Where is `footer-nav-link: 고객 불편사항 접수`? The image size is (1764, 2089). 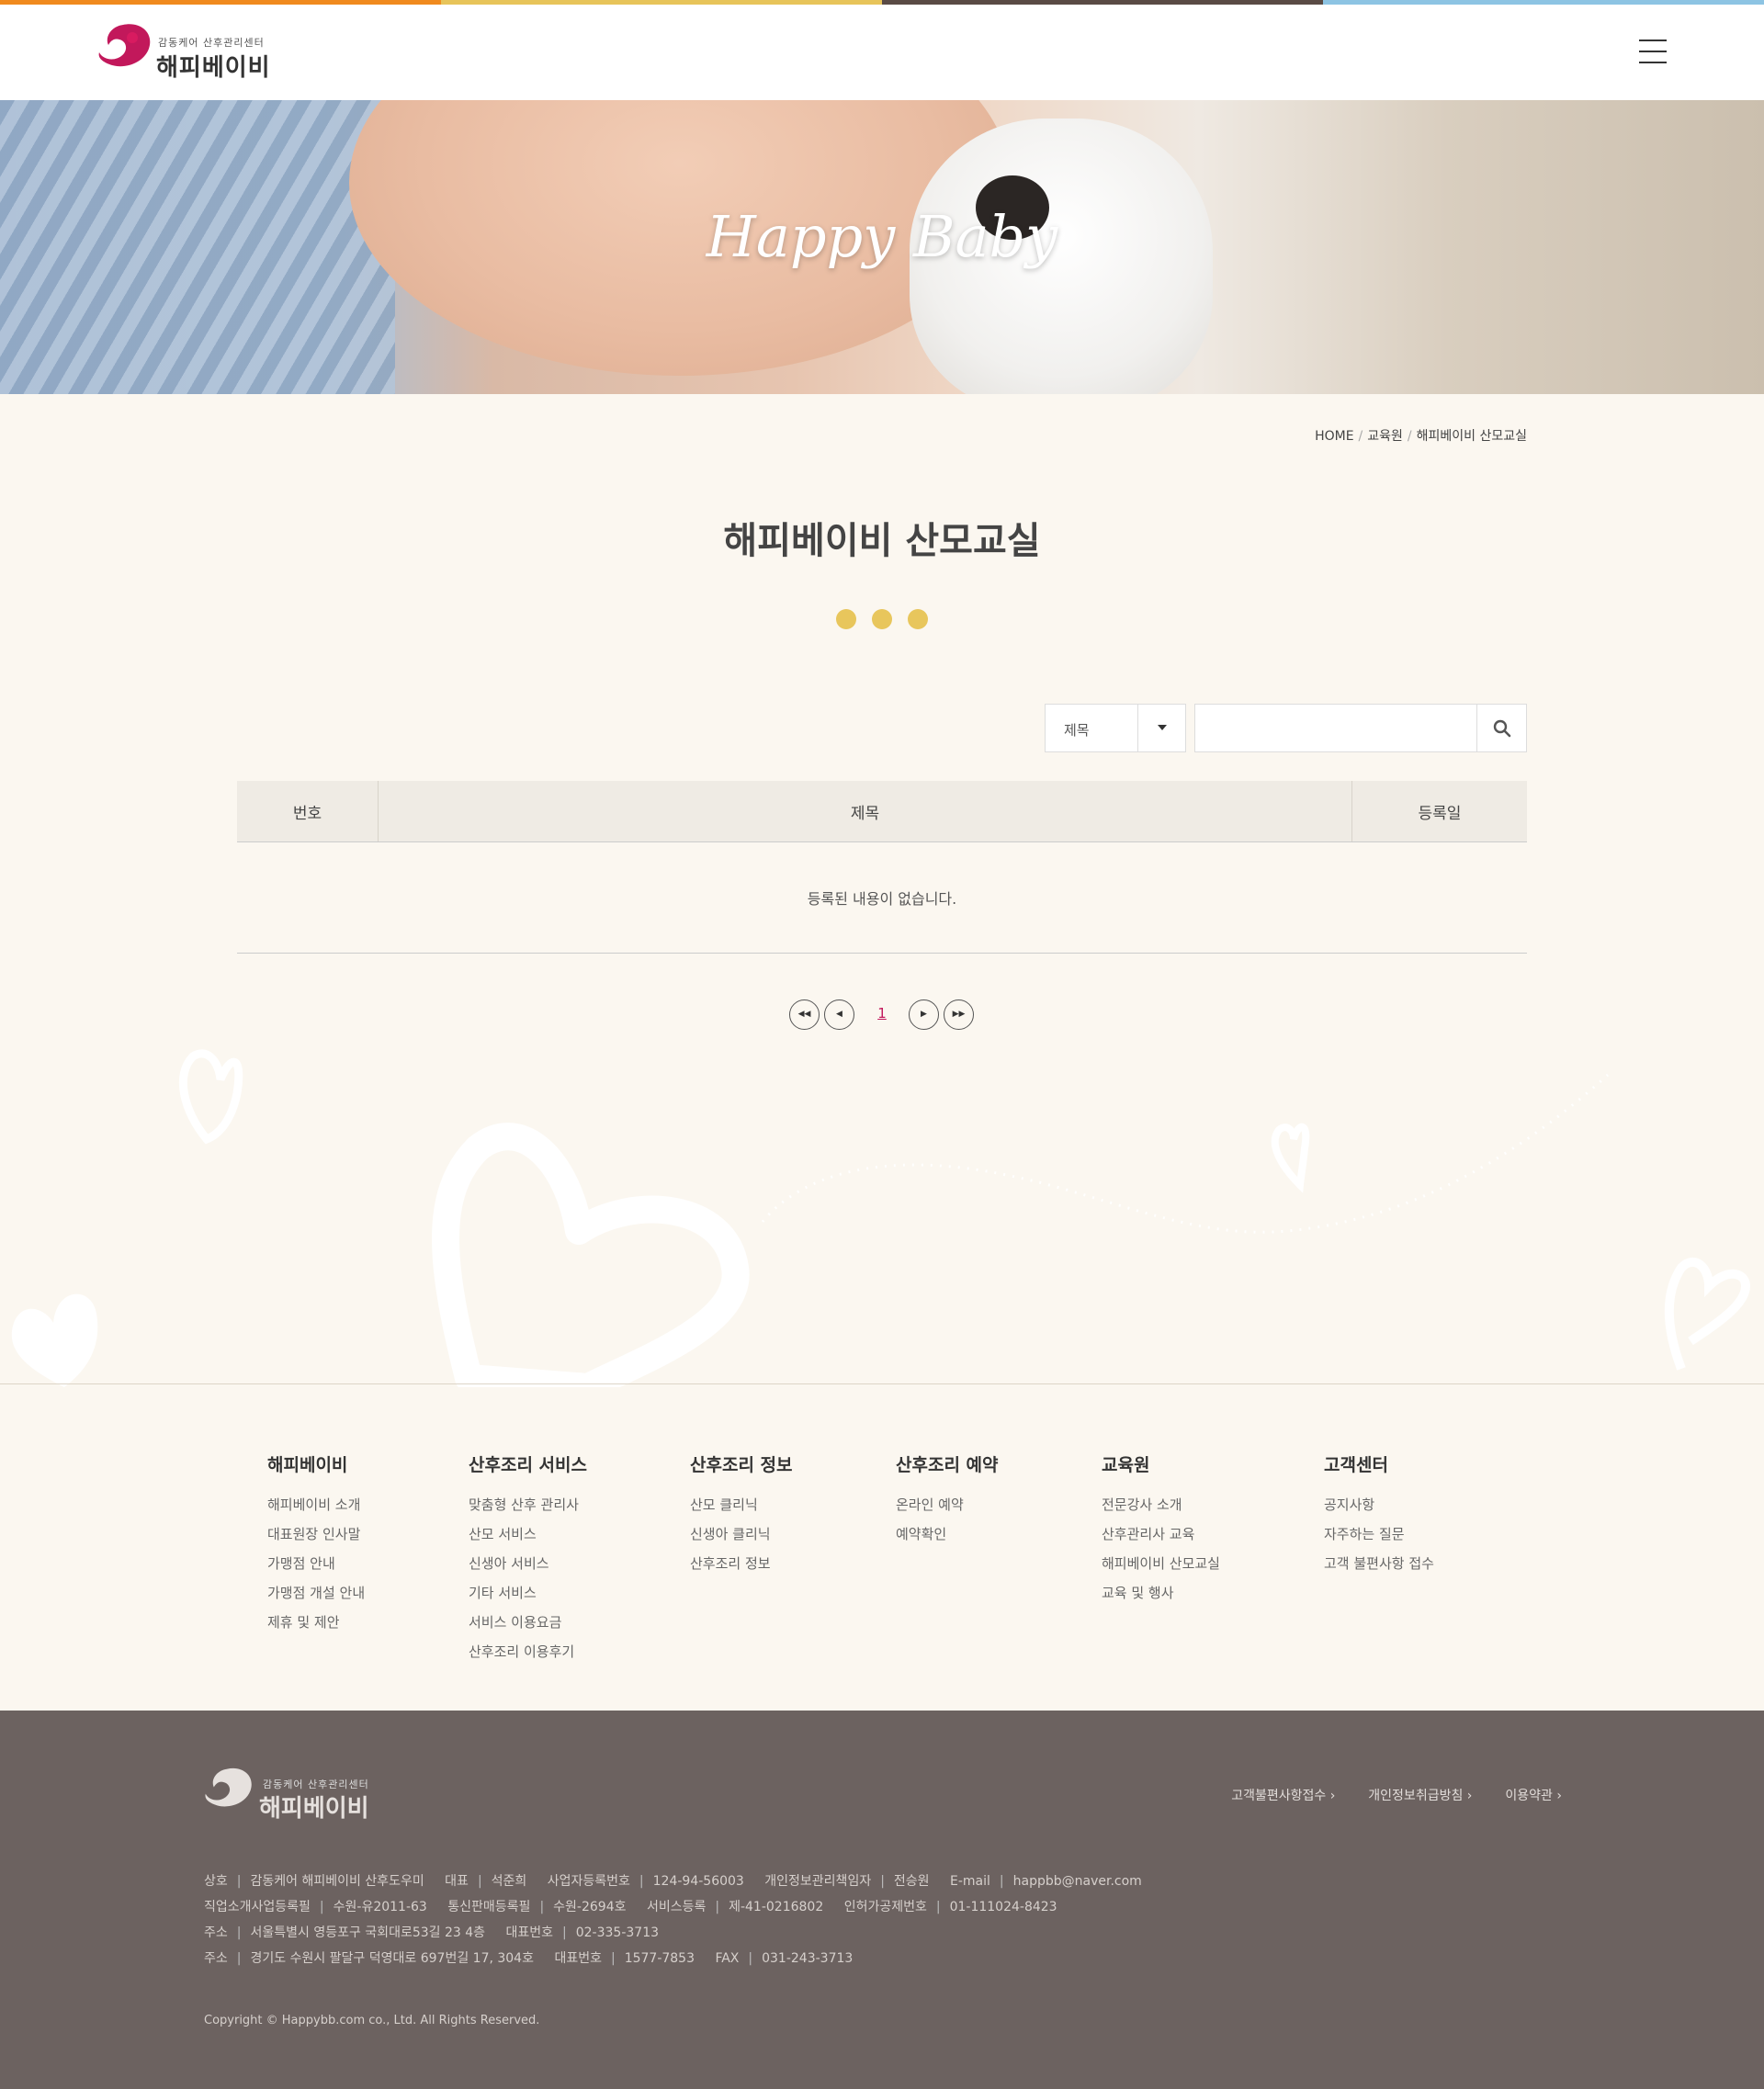
footer-nav-link: 고객 불편사항 접수 is located at coordinates (1379, 1563).